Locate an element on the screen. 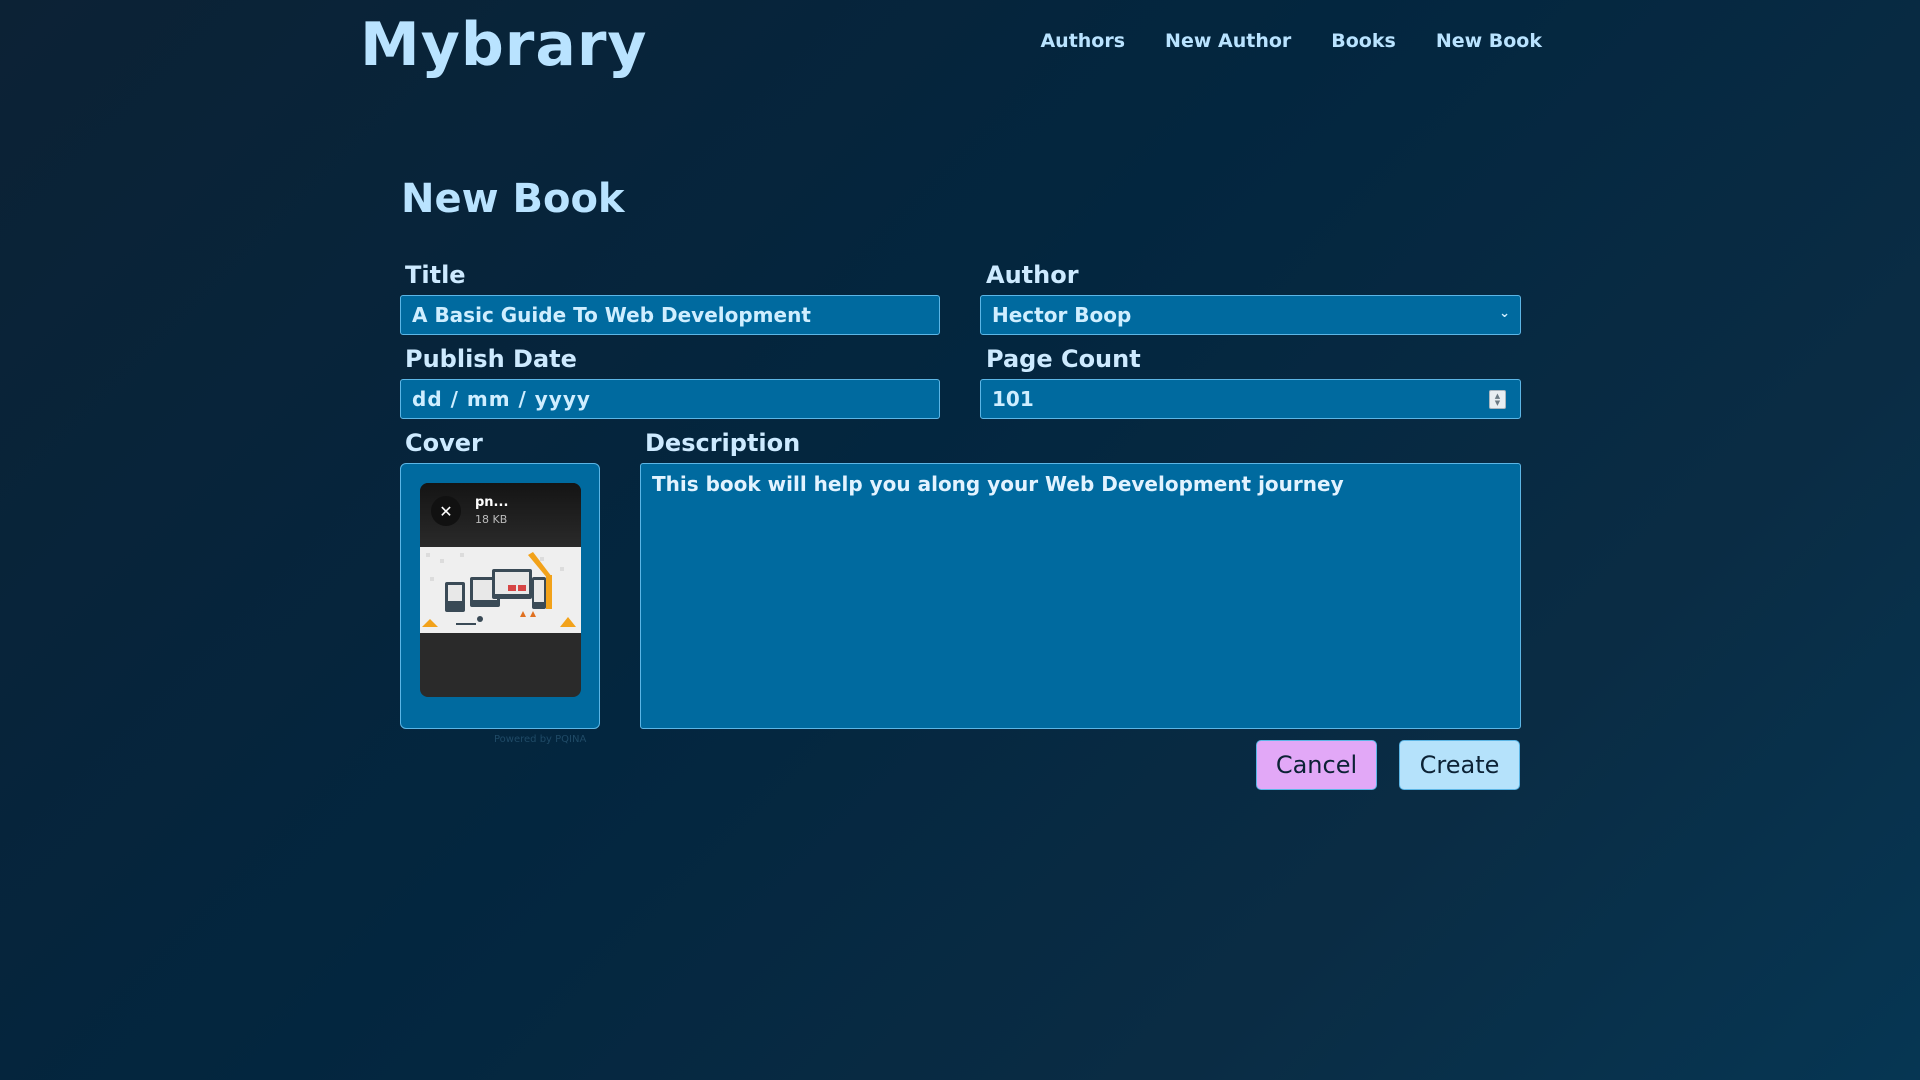 The height and width of the screenshot is (1080, 1920). author-value: Hector Boop is located at coordinates (1062, 315).